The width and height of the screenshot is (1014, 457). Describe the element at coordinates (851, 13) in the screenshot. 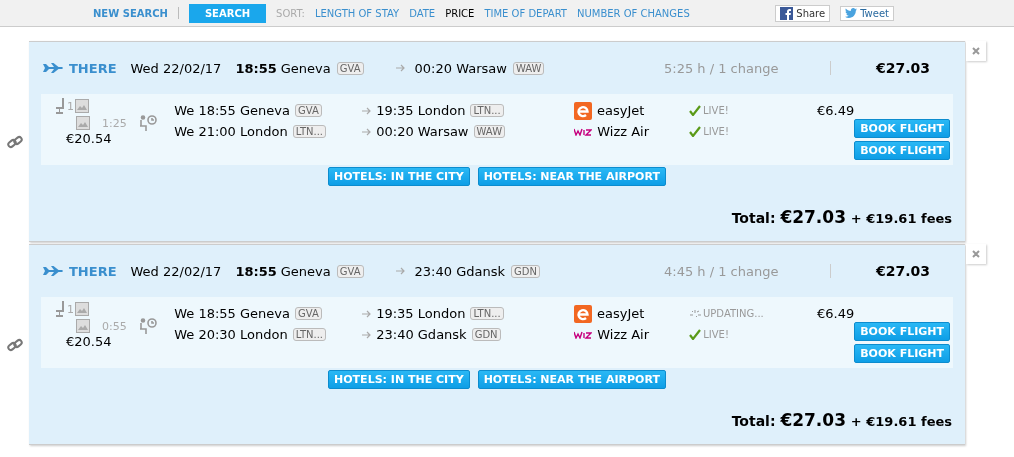

I see `bird-icon` at that location.